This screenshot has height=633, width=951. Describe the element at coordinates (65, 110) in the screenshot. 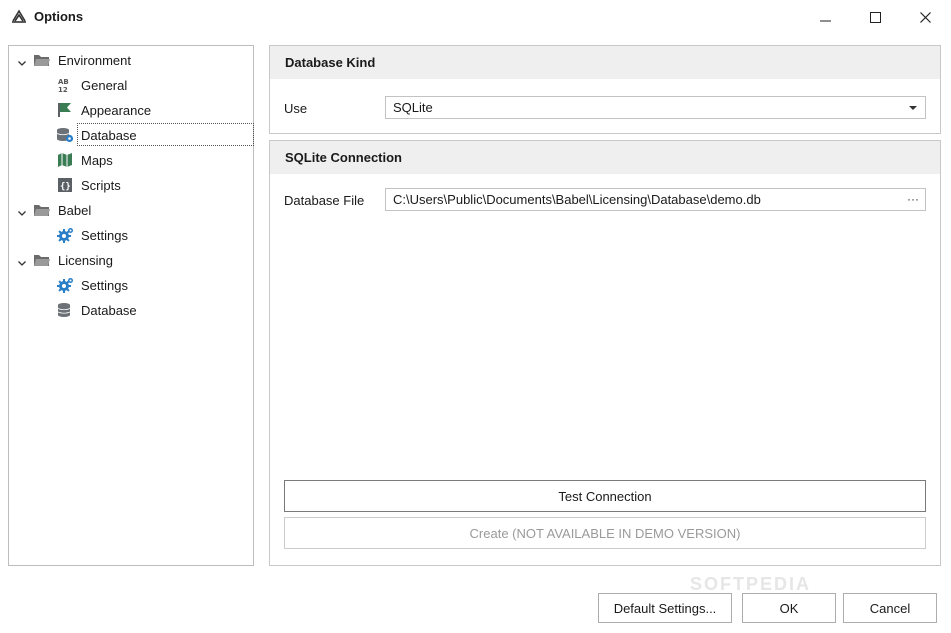

I see `flag-icon` at that location.